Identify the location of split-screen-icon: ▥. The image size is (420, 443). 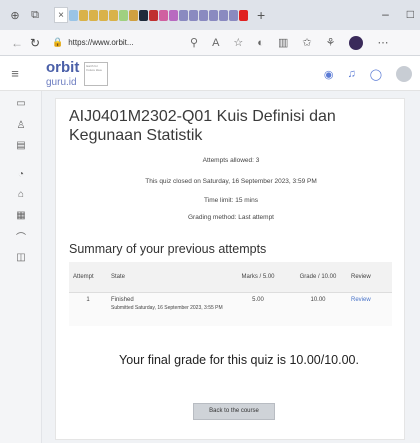
(283, 42).